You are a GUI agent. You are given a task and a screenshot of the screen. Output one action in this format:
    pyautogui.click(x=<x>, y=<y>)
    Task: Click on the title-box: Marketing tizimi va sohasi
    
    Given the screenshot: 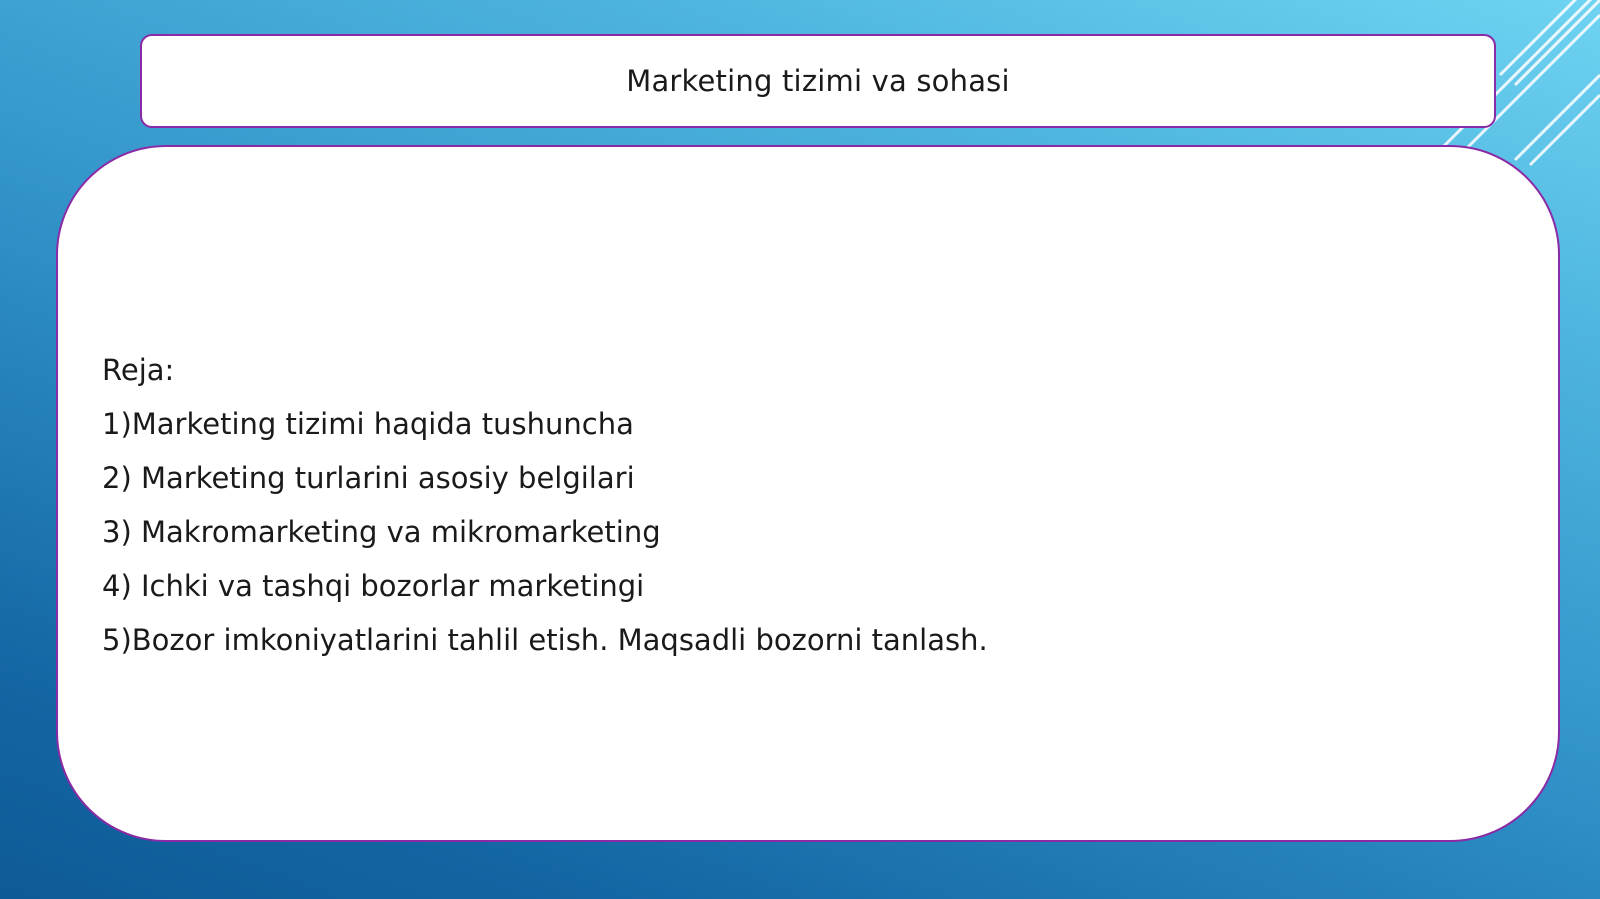 What is the action you would take?
    pyautogui.click(x=818, y=81)
    